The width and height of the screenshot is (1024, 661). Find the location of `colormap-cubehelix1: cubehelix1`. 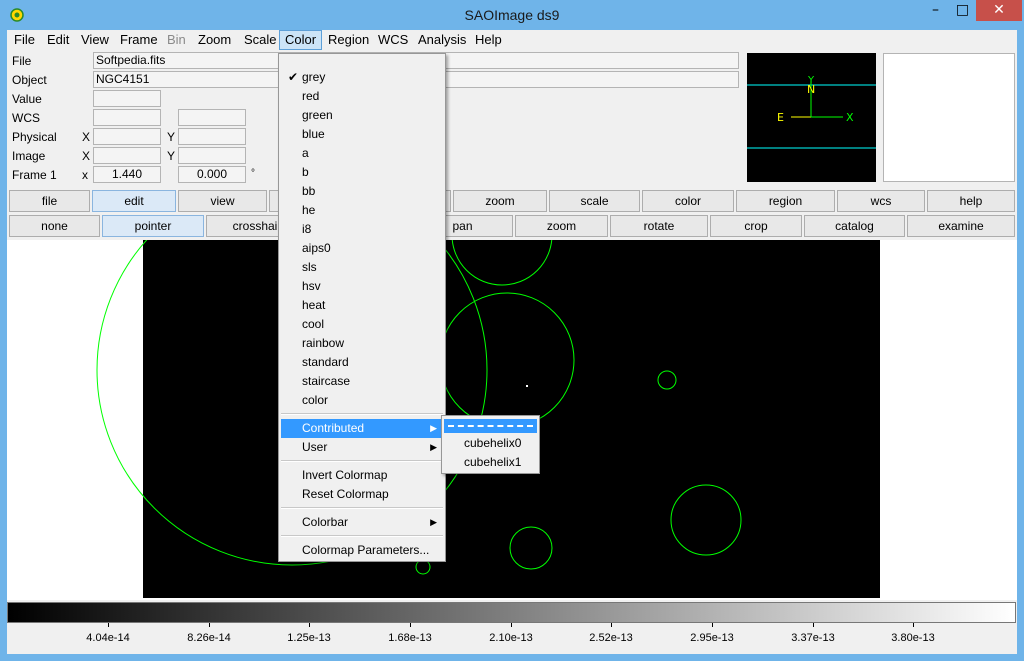

colormap-cubehelix1: cubehelix1 is located at coordinates (490, 462).